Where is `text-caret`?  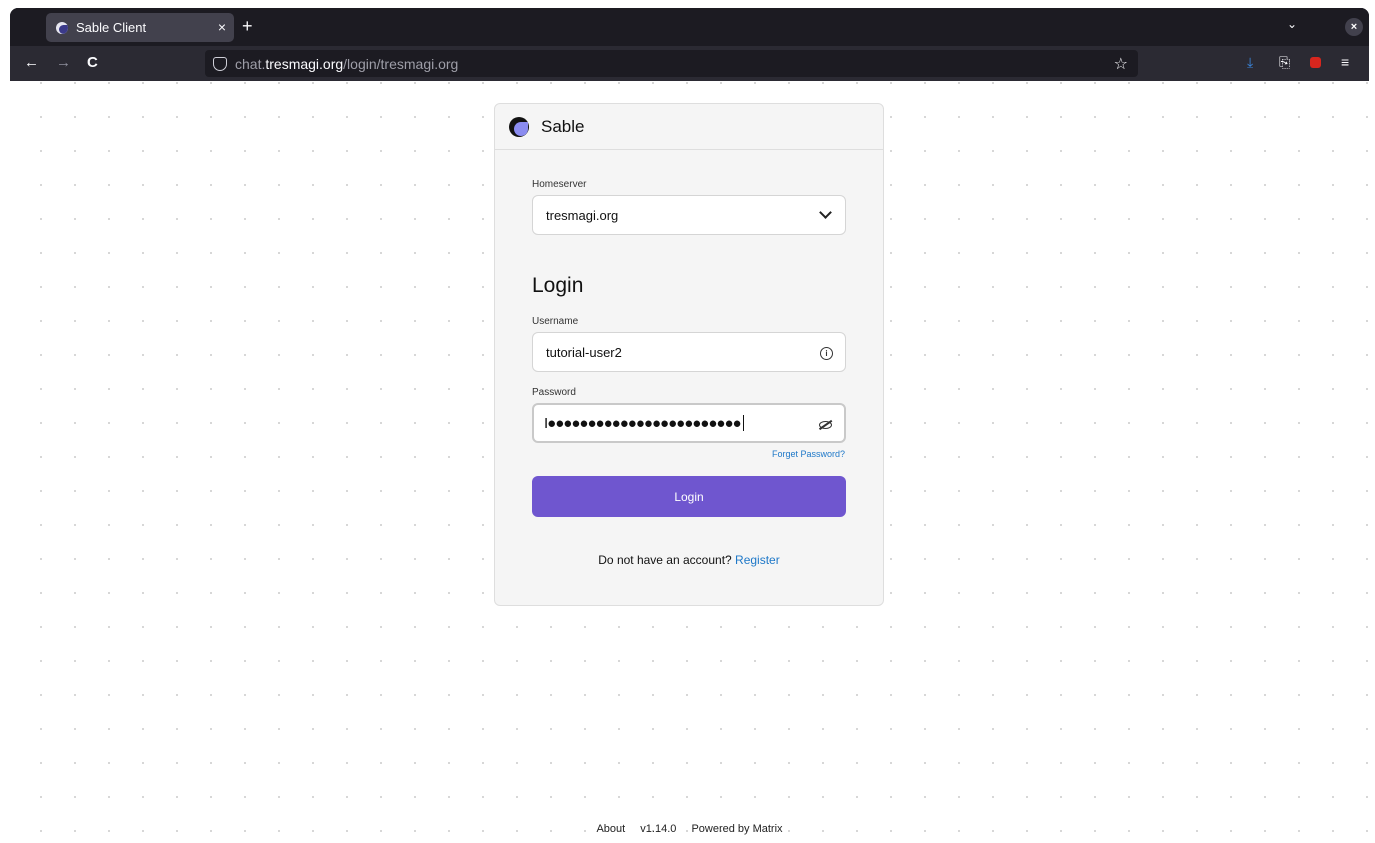
text-caret is located at coordinates (743, 423).